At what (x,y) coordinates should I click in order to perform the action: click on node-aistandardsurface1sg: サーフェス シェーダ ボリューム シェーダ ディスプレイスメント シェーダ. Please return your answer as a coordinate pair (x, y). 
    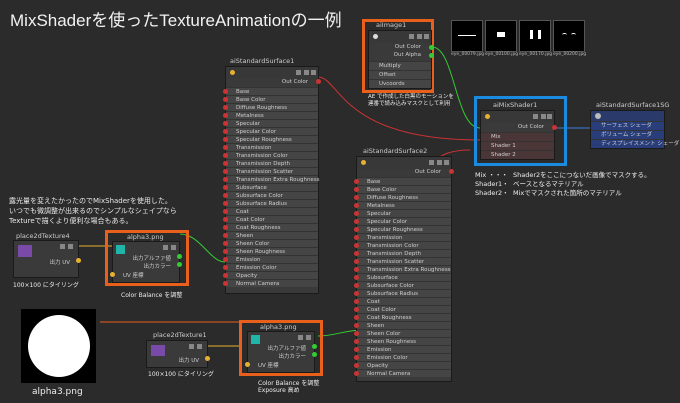
    Looking at the image, I should click on (634, 129).